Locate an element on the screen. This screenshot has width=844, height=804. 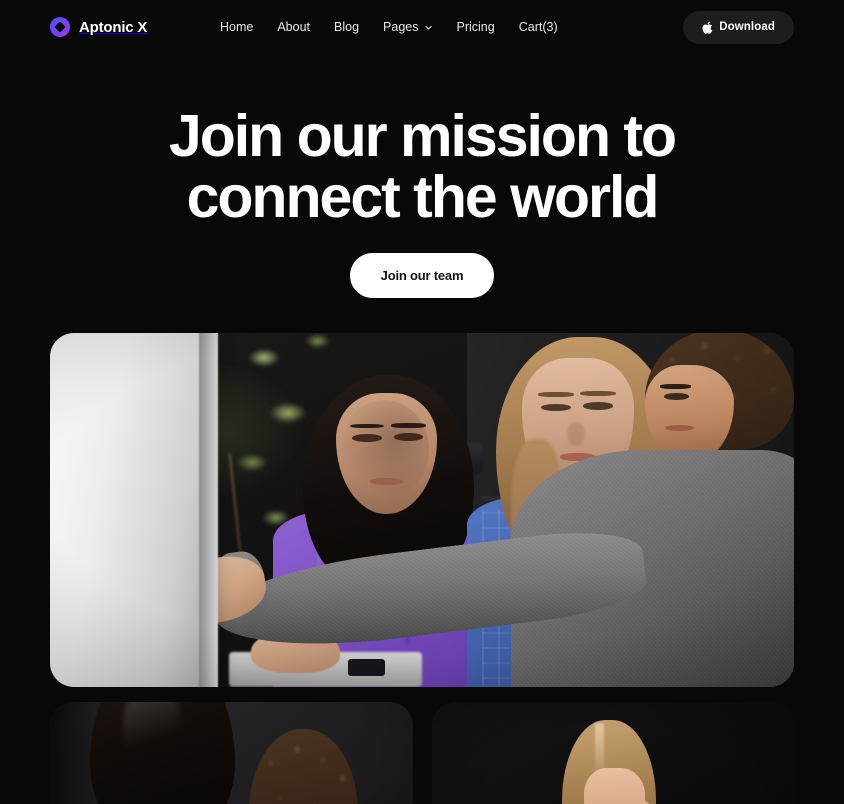
nav-link-pricing-label: Pricing is located at coordinates (475, 27).